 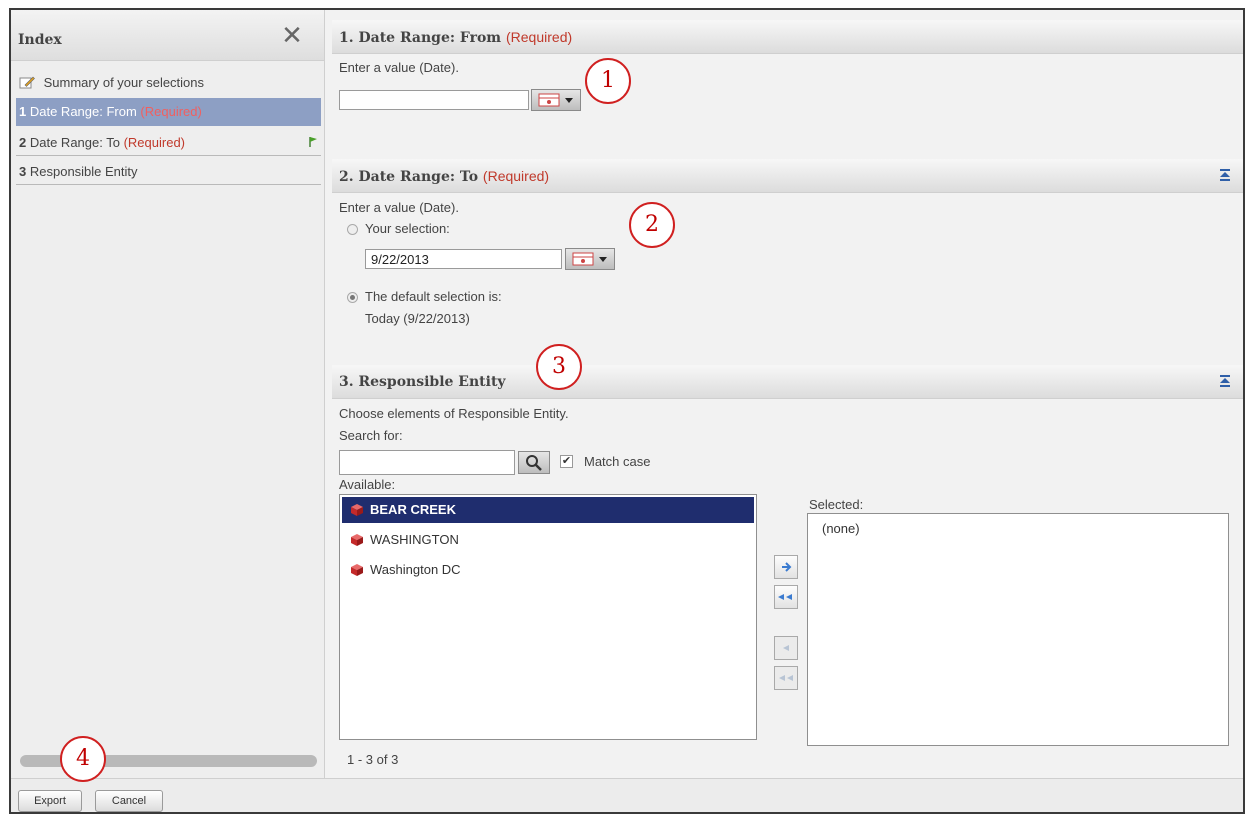 I want to click on section-header-responsible-entity: 3. Responsible Entity, so click(x=787, y=382).